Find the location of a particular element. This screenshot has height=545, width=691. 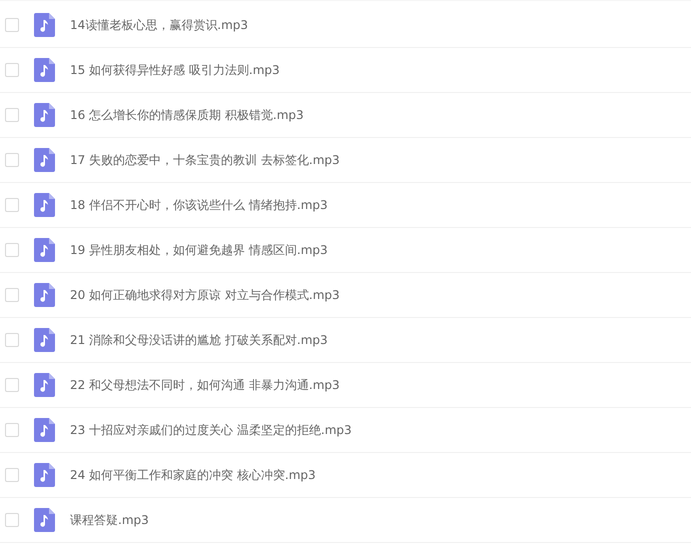

file-name: 14读懂老板心思，赢得赏识.mp3 is located at coordinates (159, 25).